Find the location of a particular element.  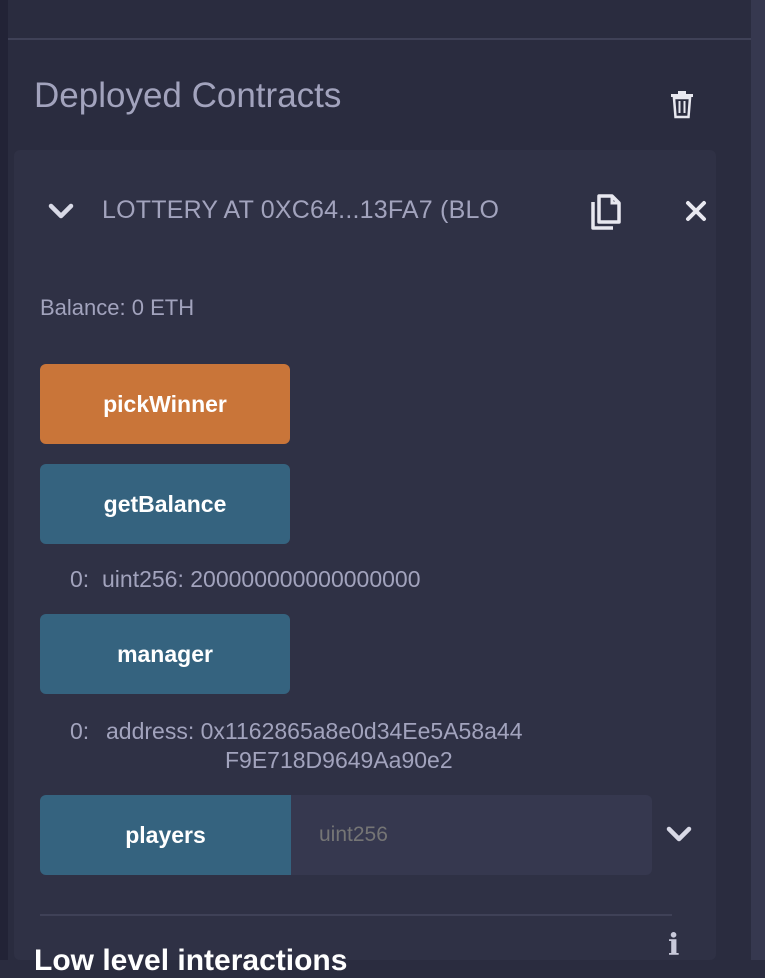

top-divider is located at coordinates (379, 39).